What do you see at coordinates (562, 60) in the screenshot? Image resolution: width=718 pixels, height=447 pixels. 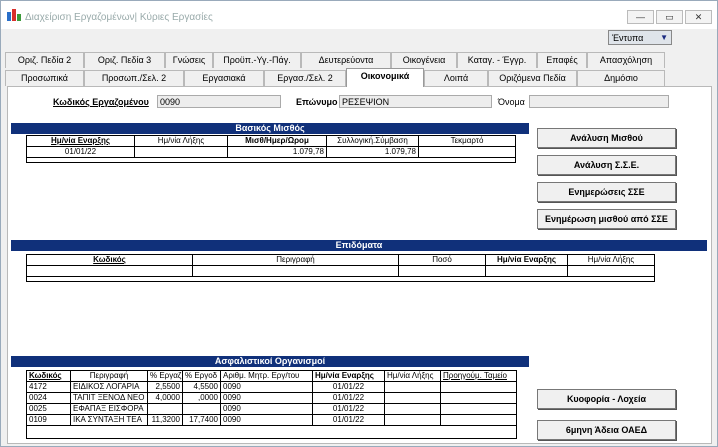 I see `tab-contacts: Επαφές` at bounding box center [562, 60].